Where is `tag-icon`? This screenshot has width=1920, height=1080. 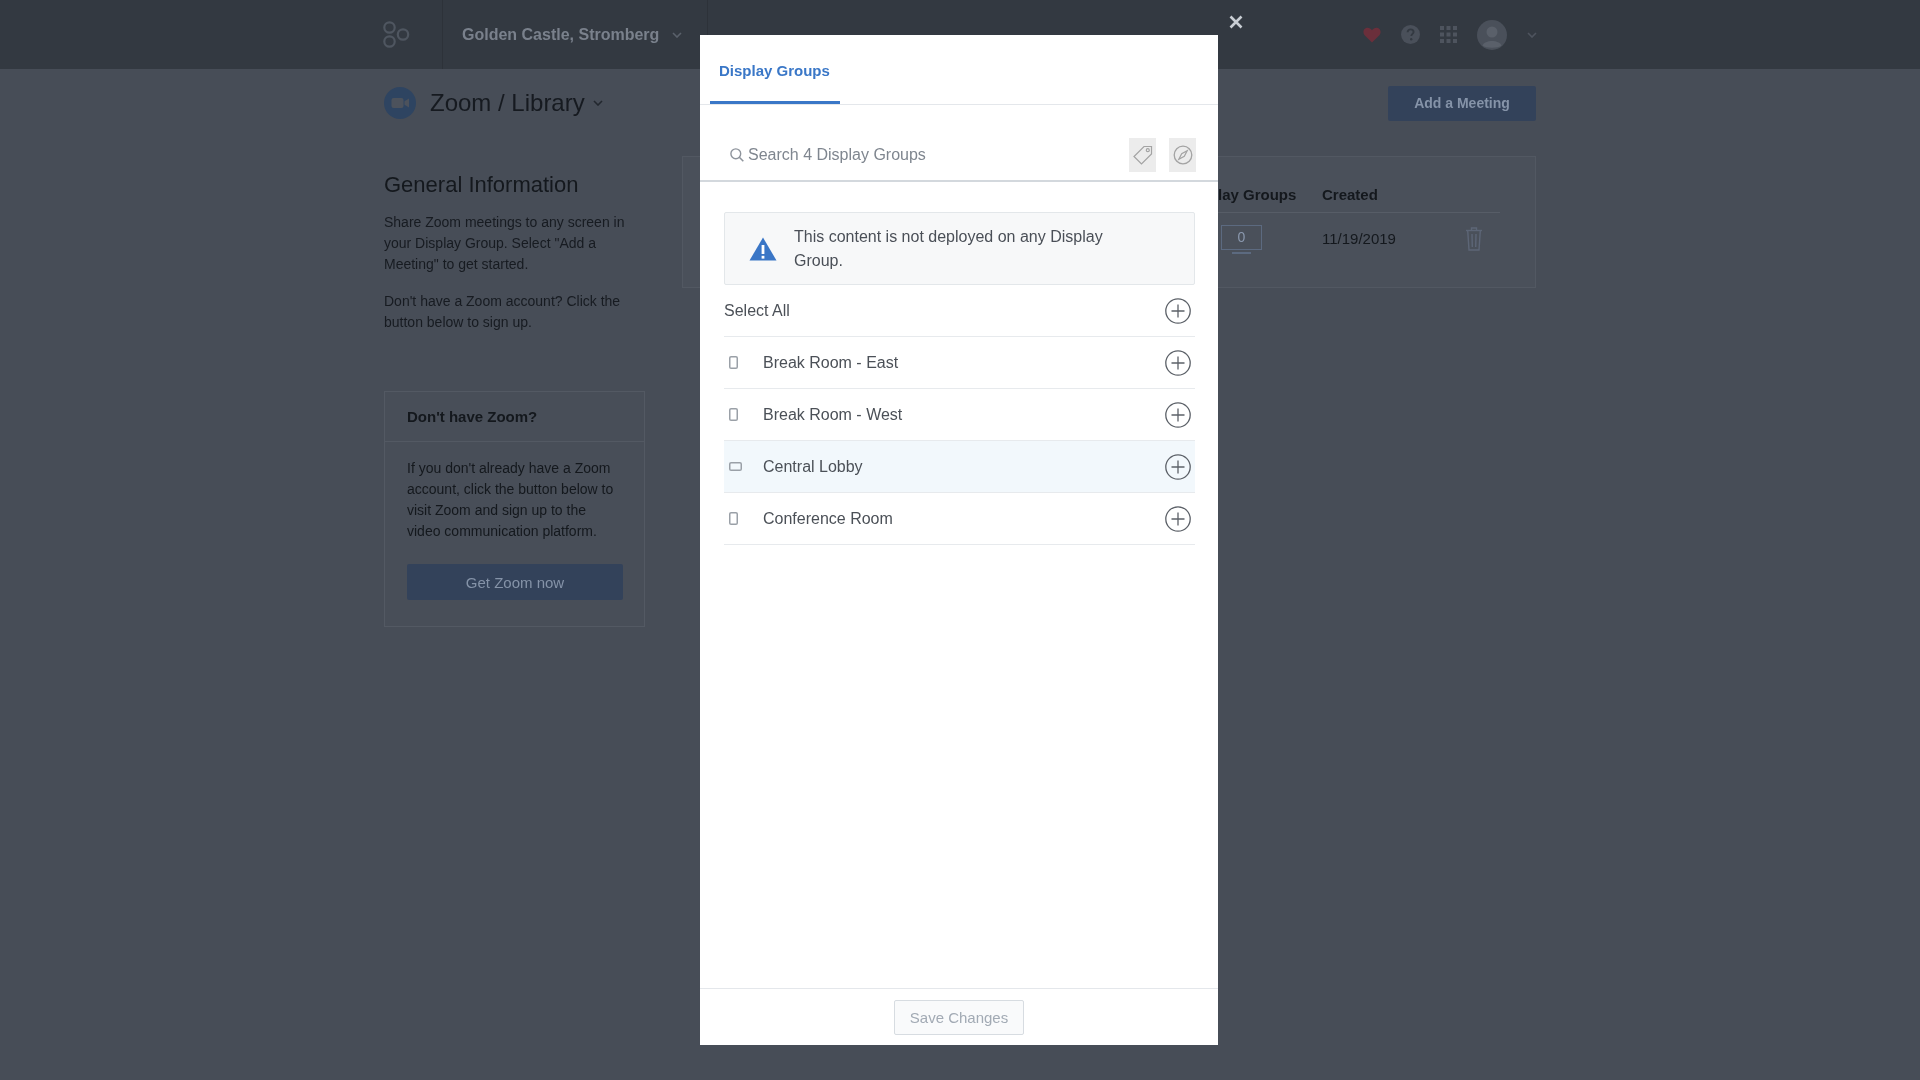 tag-icon is located at coordinates (1142, 154).